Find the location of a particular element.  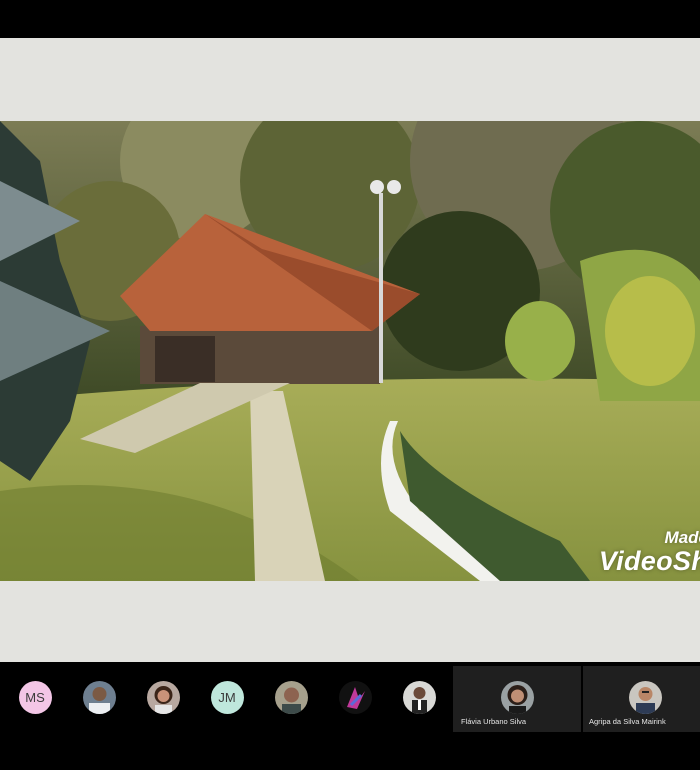

top-bar is located at coordinates (350, 19).